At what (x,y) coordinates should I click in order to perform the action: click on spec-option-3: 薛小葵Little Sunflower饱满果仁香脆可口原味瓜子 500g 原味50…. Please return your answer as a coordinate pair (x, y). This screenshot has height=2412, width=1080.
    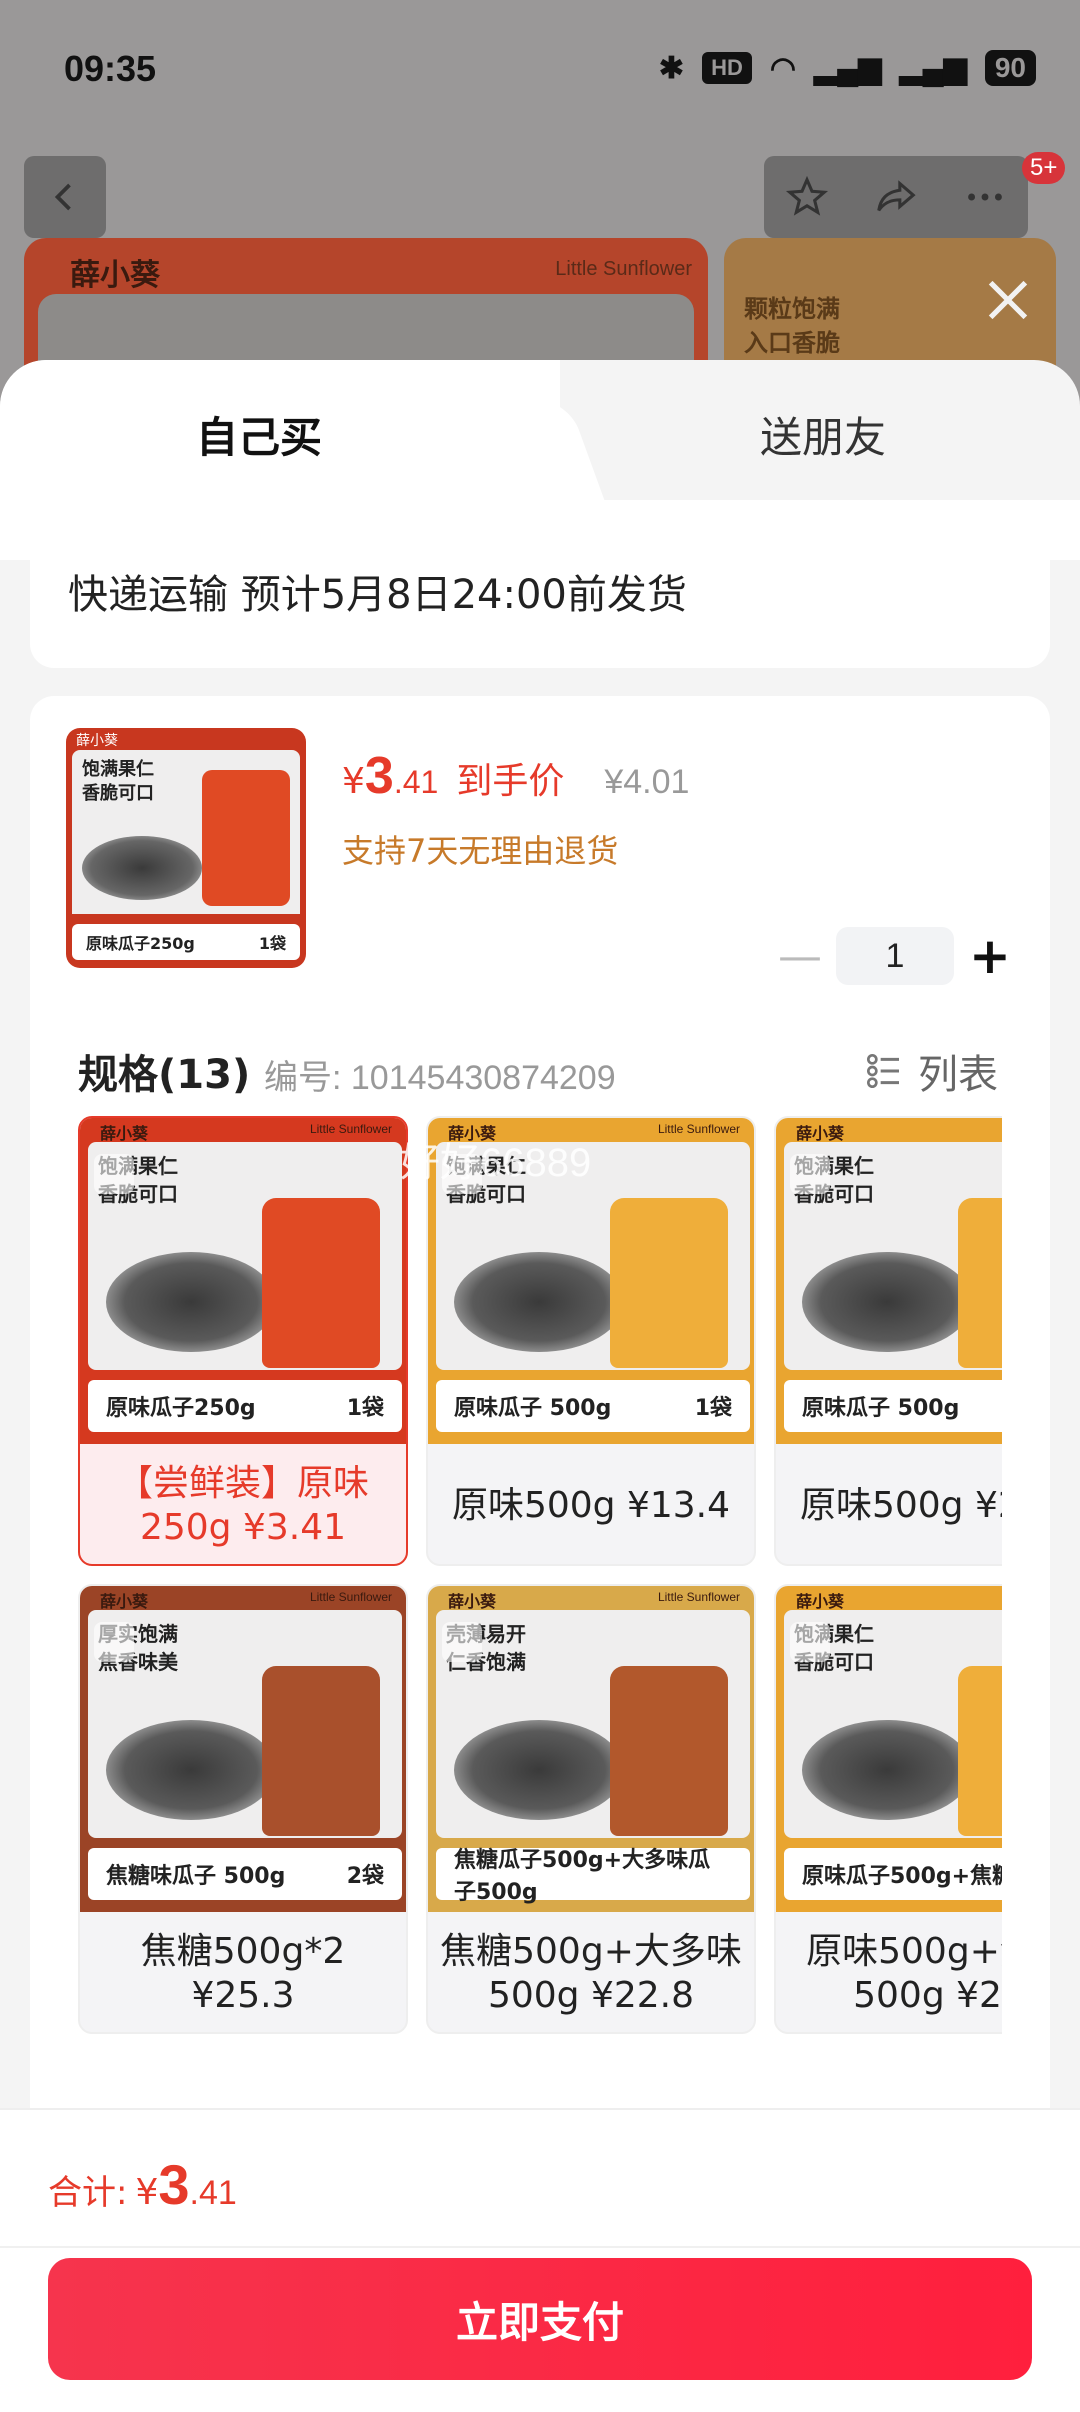
    Looking at the image, I should click on (888, 1341).